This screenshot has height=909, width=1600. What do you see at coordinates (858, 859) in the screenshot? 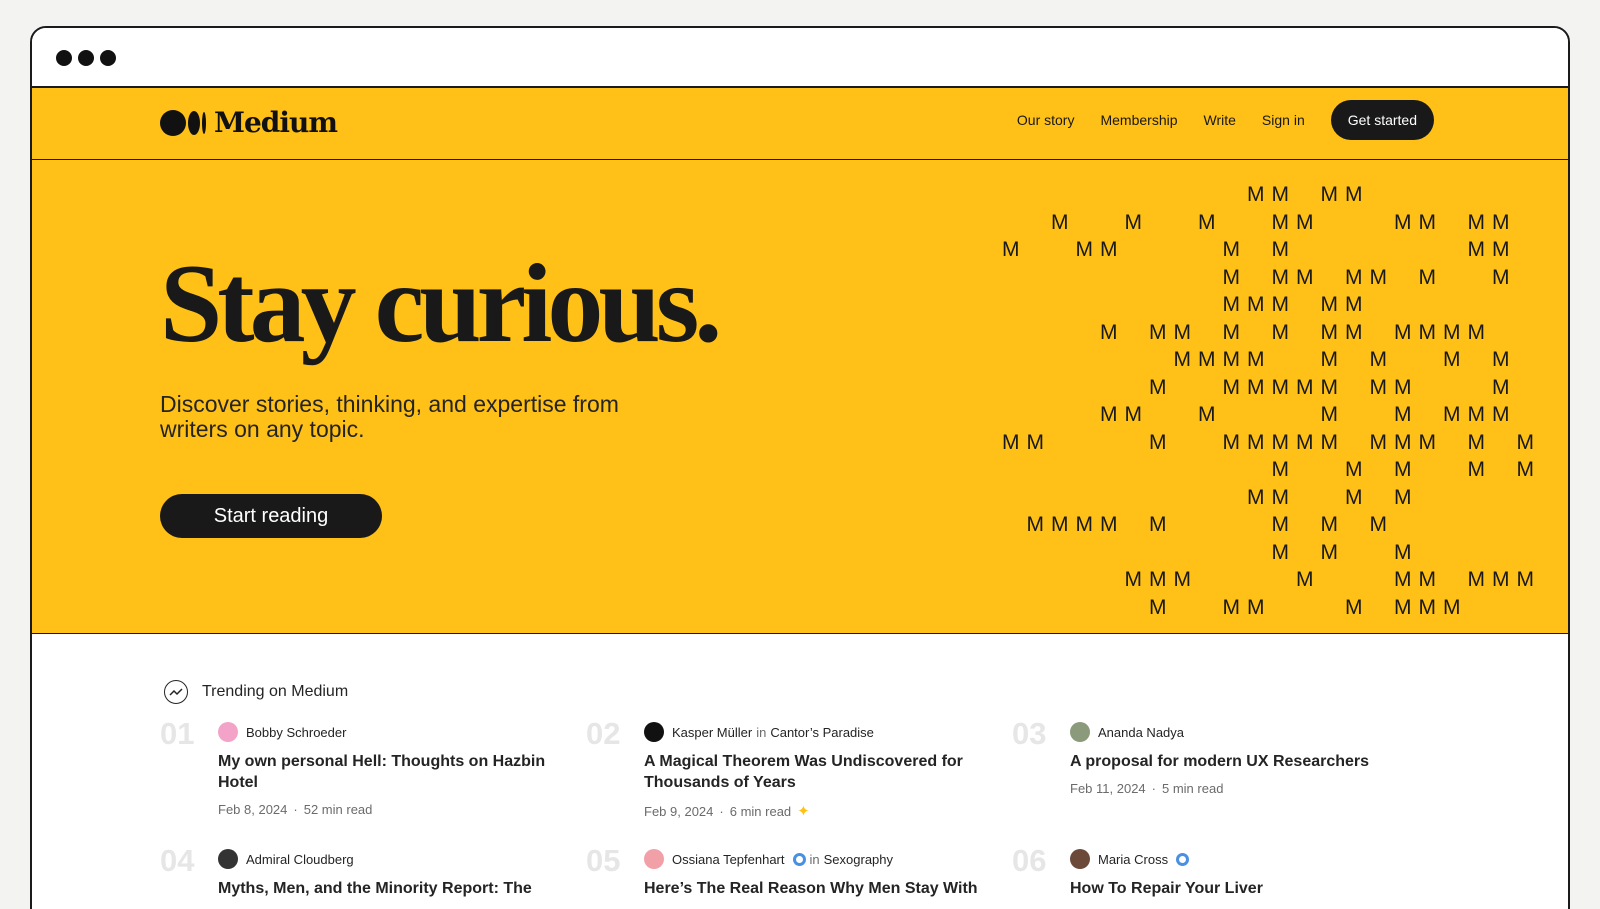
I see `publication-name: Sexography` at bounding box center [858, 859].